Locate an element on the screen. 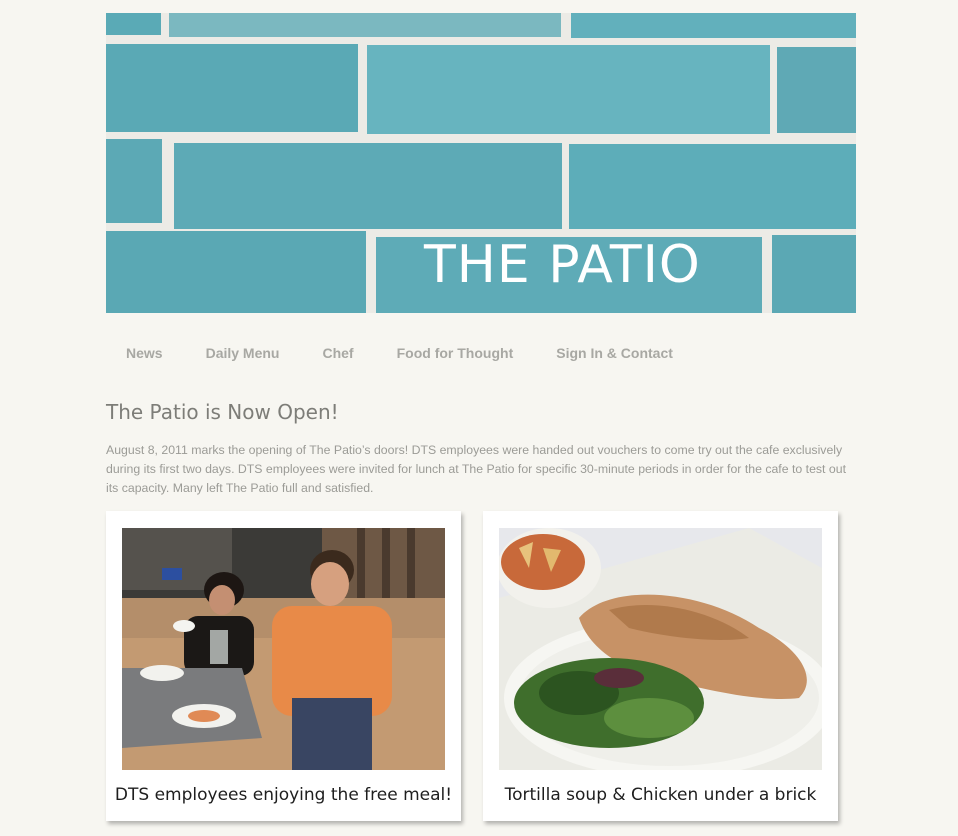 The image size is (958, 836). nav-daily-menu: Daily Menu is located at coordinates (243, 353).